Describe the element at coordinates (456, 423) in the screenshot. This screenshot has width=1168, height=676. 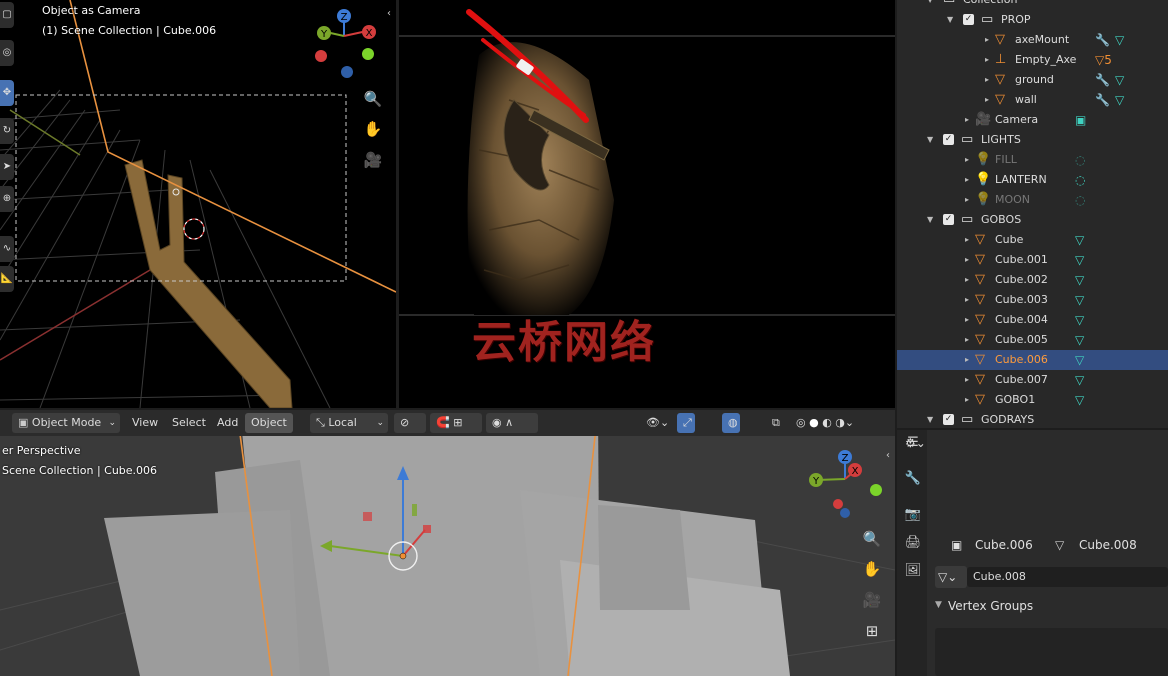
I see `snap-toggle: 🧲 ⊞` at that location.